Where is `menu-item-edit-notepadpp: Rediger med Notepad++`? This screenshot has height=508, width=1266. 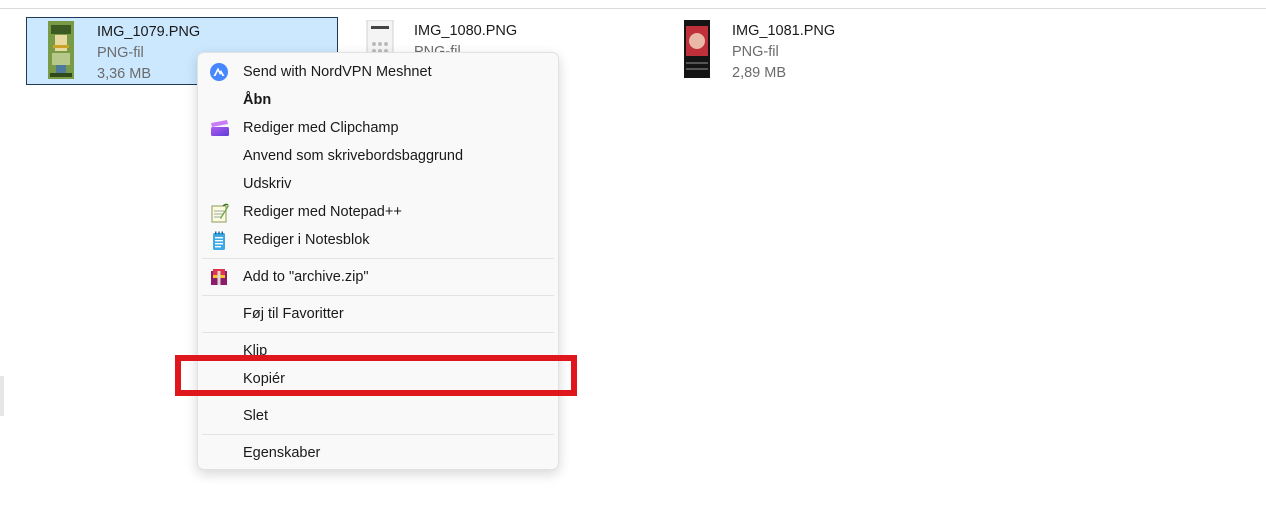 menu-item-edit-notepadpp: Rediger med Notepad++ is located at coordinates (378, 212).